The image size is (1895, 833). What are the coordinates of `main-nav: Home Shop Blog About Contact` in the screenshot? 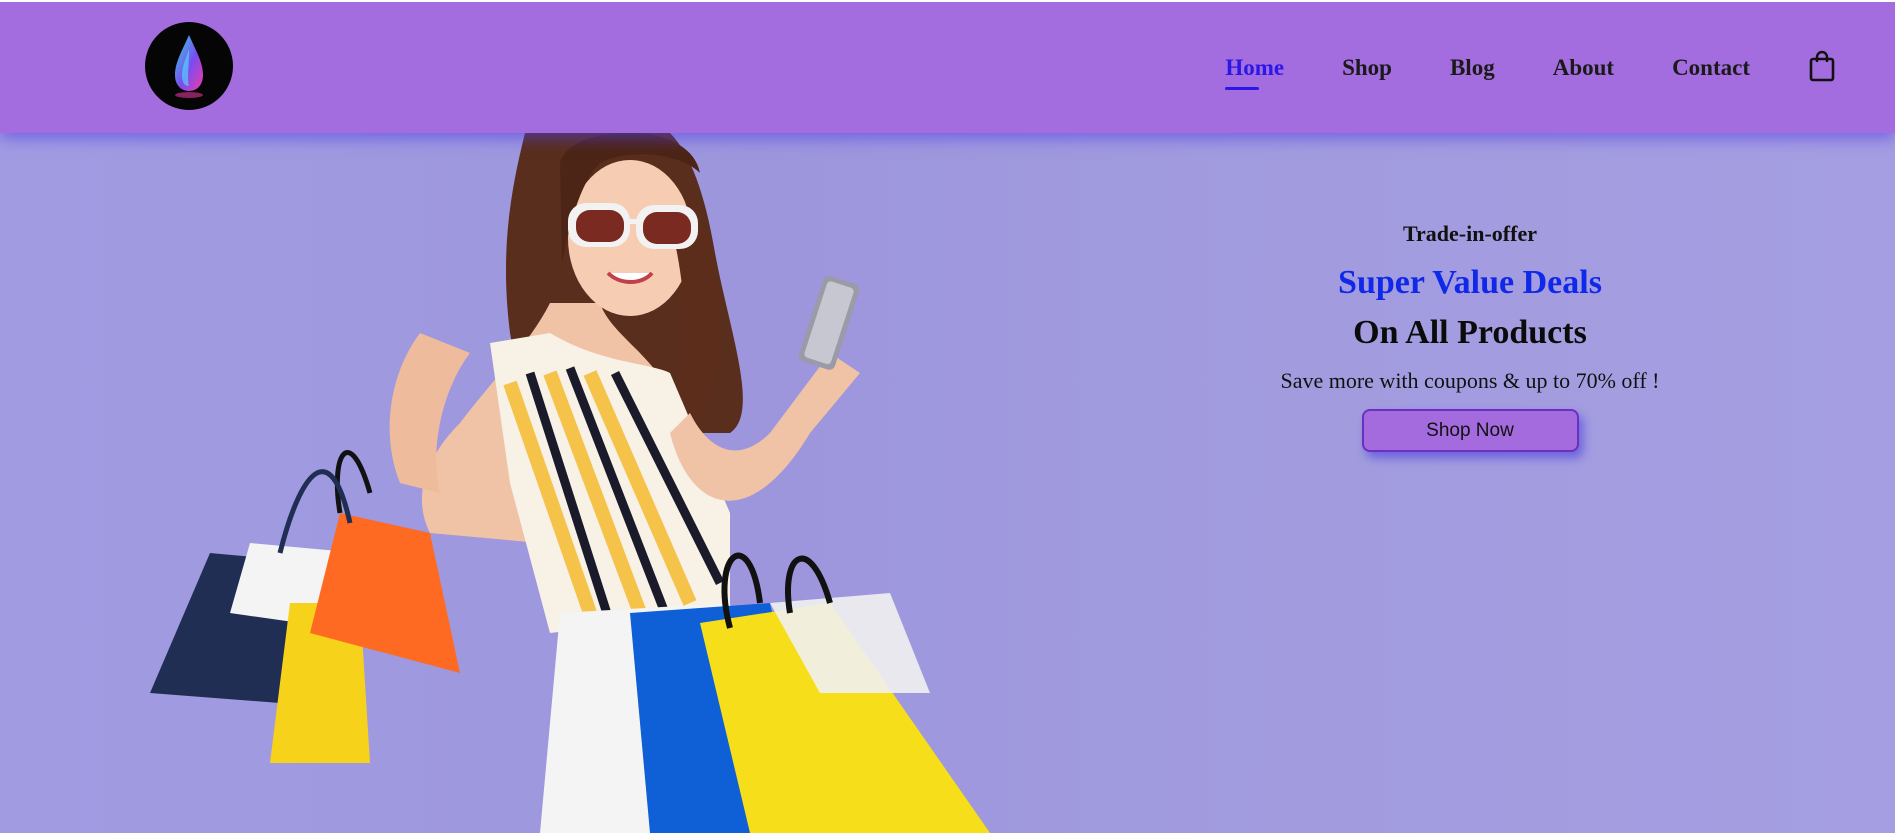 It's located at (1560, 68).